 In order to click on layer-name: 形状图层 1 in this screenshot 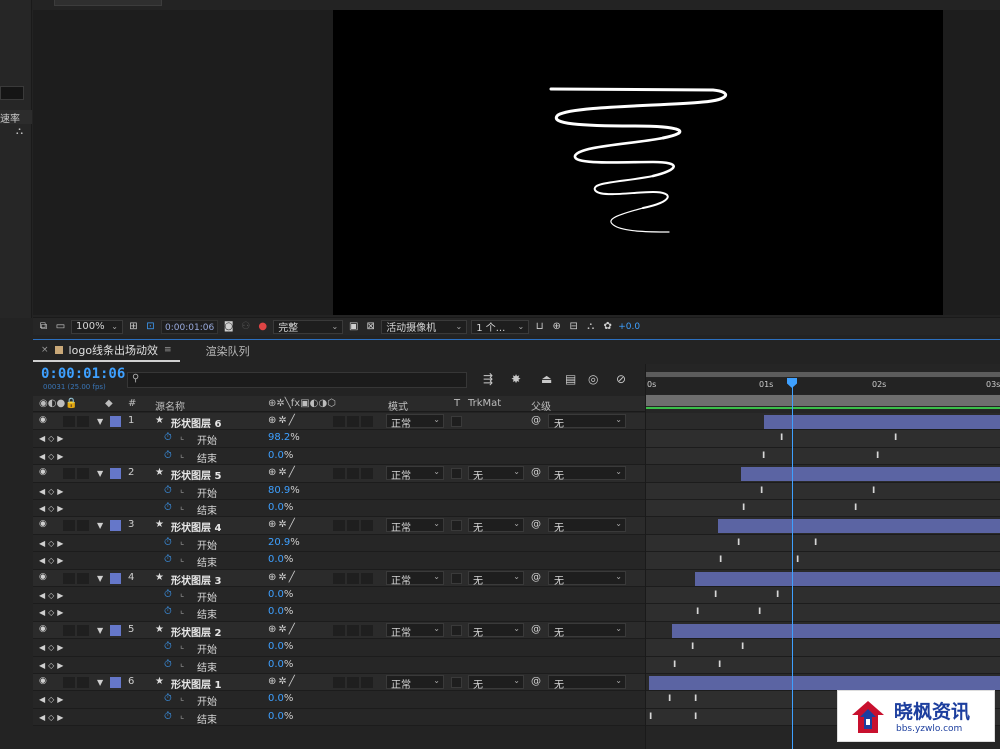, I will do `click(196, 683)`.